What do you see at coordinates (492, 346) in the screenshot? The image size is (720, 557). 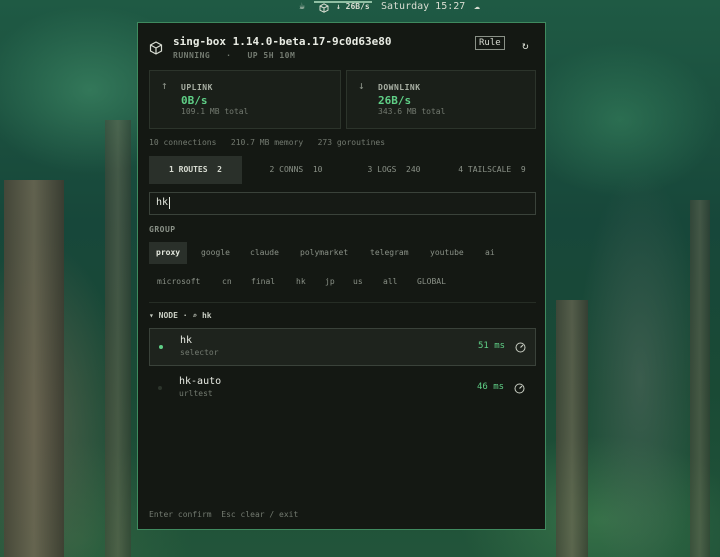 I see `node-latency: 51 ms` at bounding box center [492, 346].